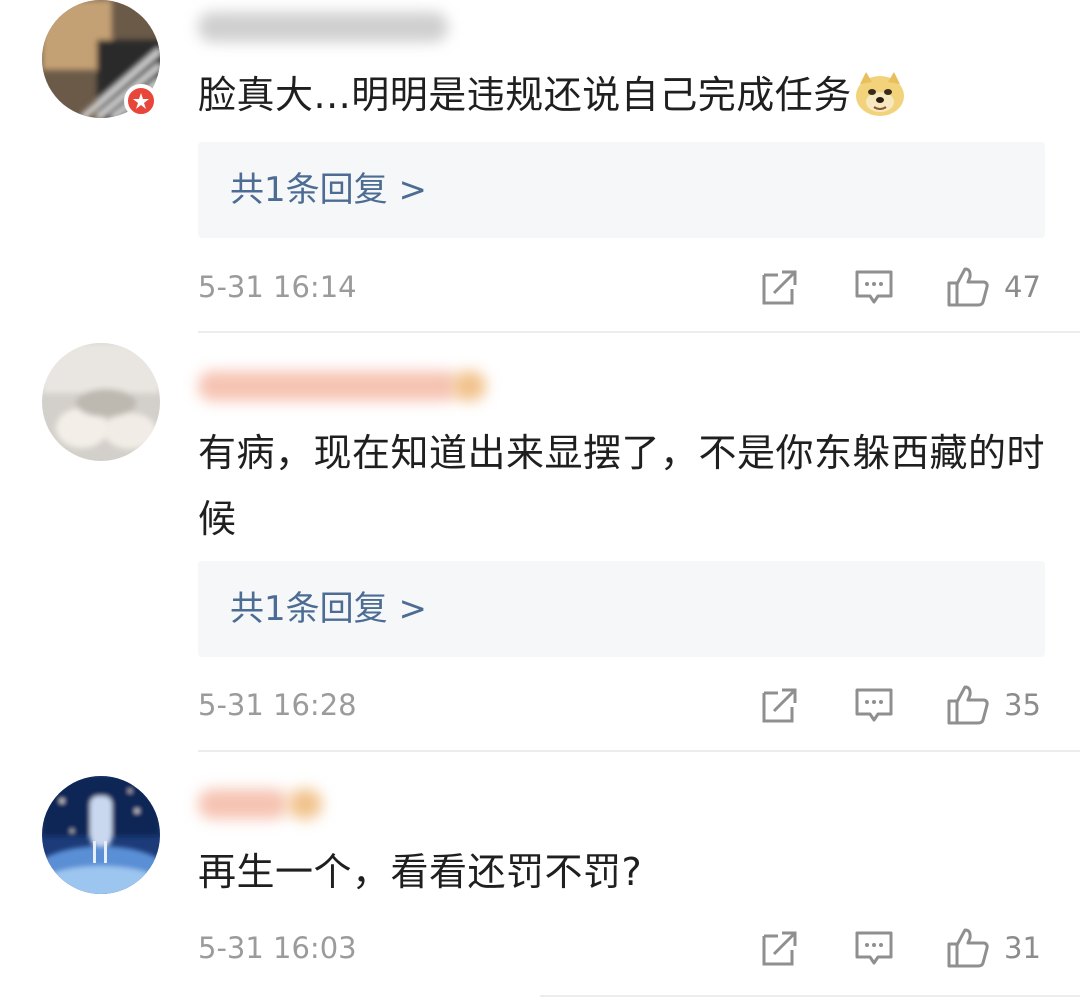  What do you see at coordinates (277, 948) in the screenshot?
I see `timestamp: 5-31 16:03` at bounding box center [277, 948].